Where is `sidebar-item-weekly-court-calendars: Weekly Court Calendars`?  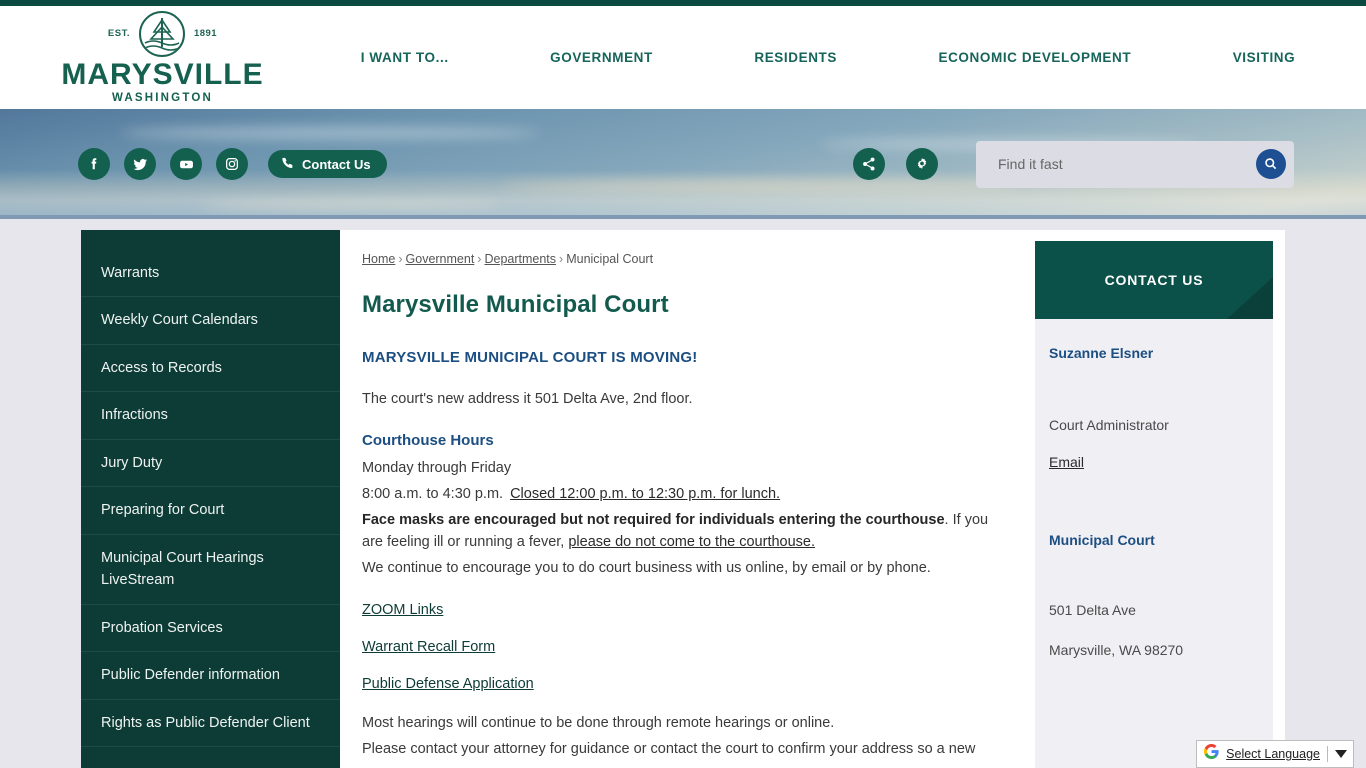
sidebar-item-weekly-court-calendars: Weekly Court Calendars is located at coordinates (210, 321).